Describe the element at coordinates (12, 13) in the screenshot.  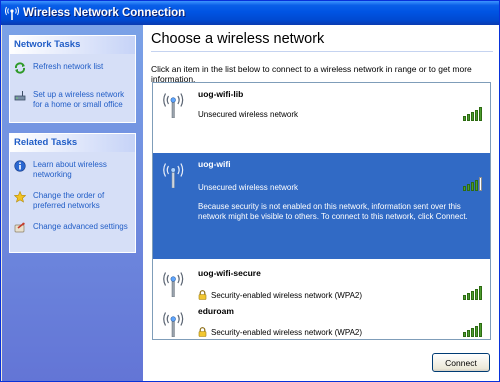
I see `wireless-network-icon` at that location.